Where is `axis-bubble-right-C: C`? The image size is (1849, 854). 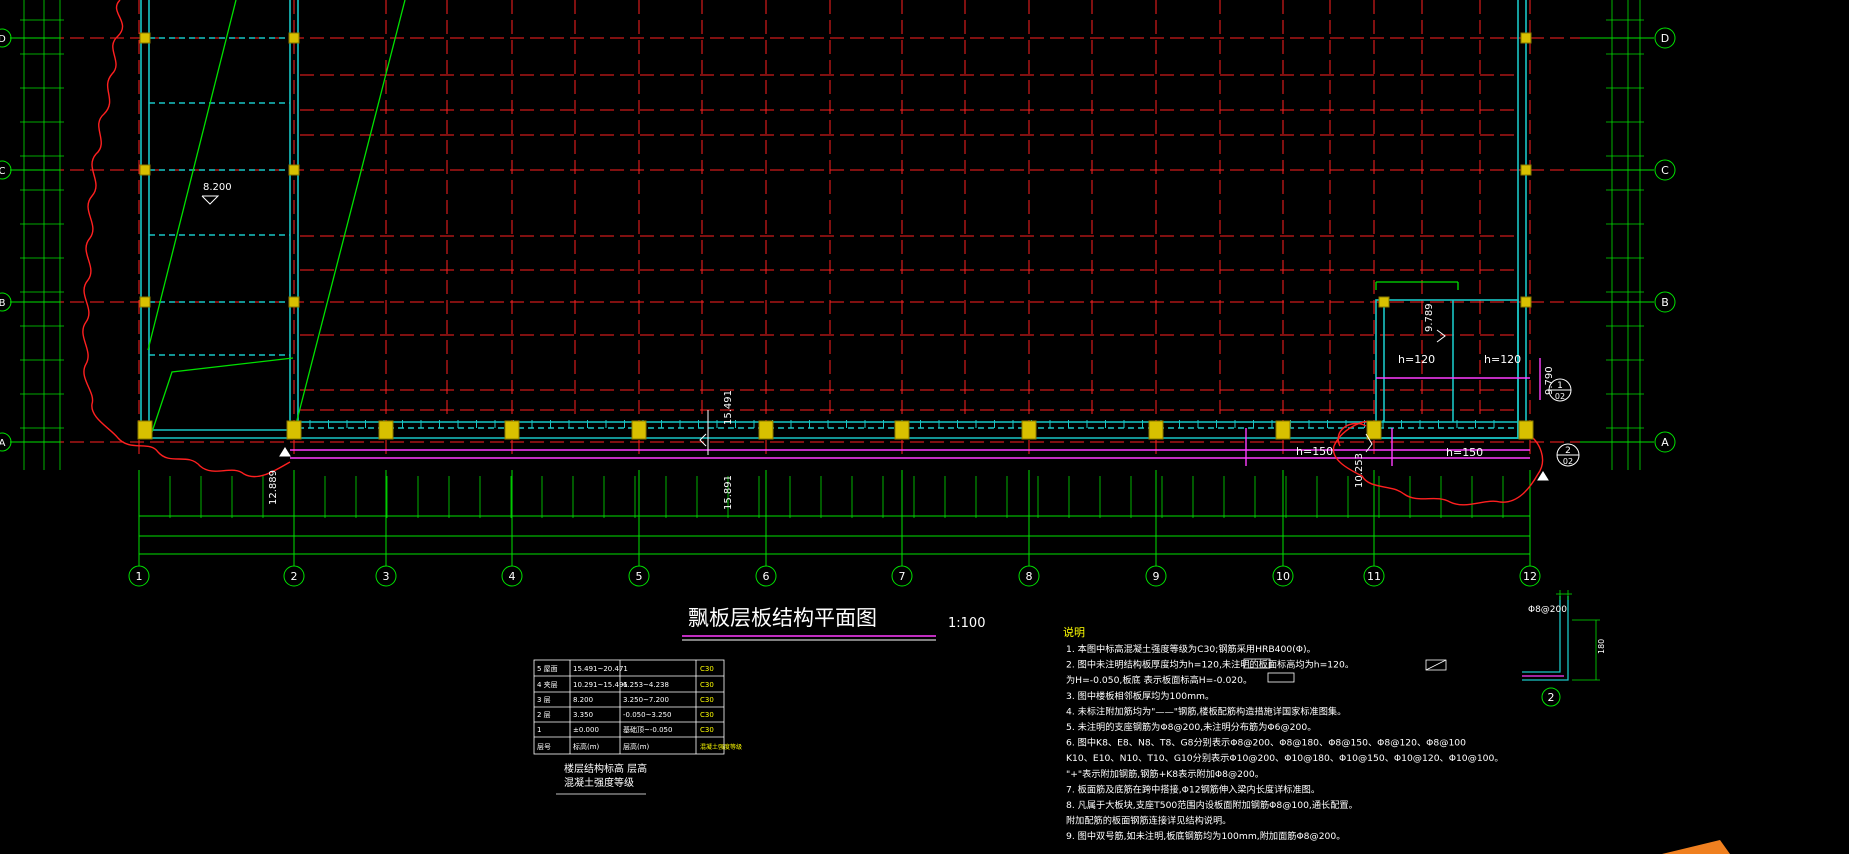 axis-bubble-right-C: C is located at coordinates (1628, 170).